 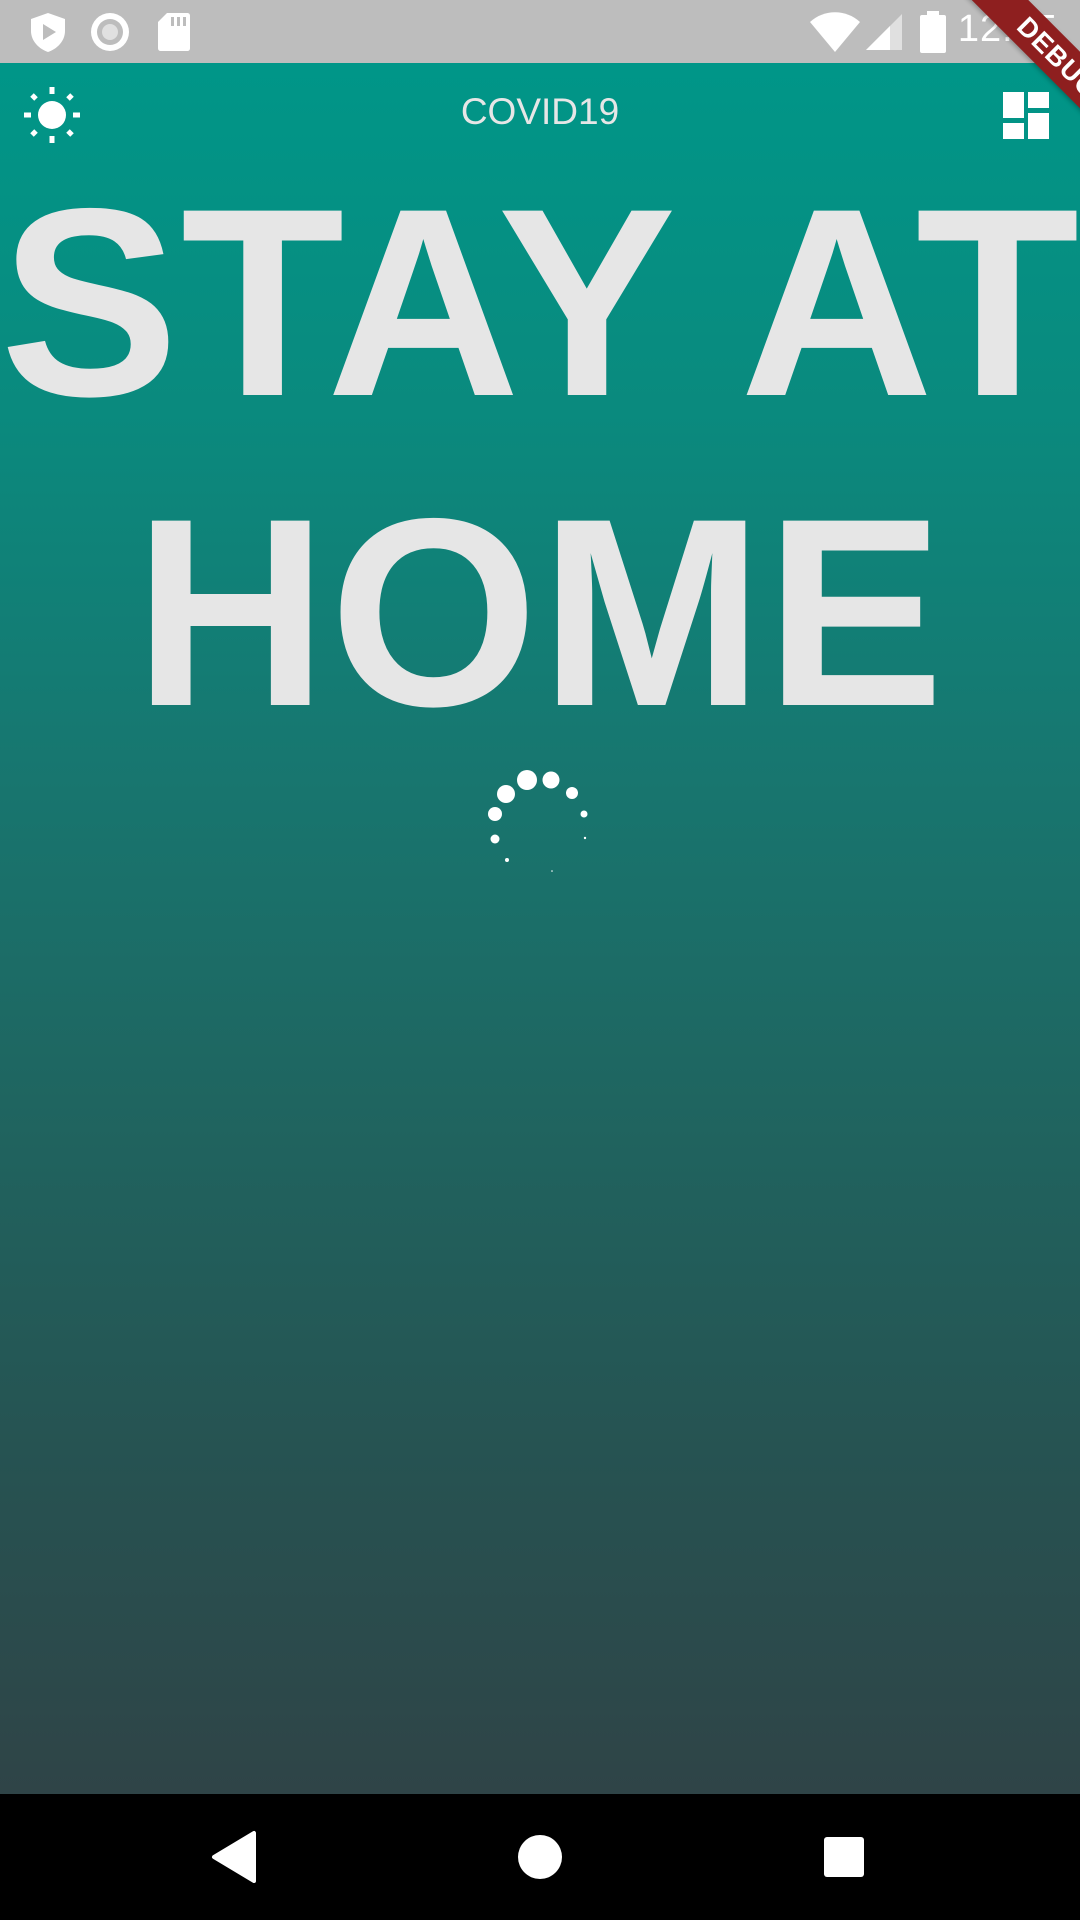 I want to click on play-protect-shield-icon, so click(x=48, y=32).